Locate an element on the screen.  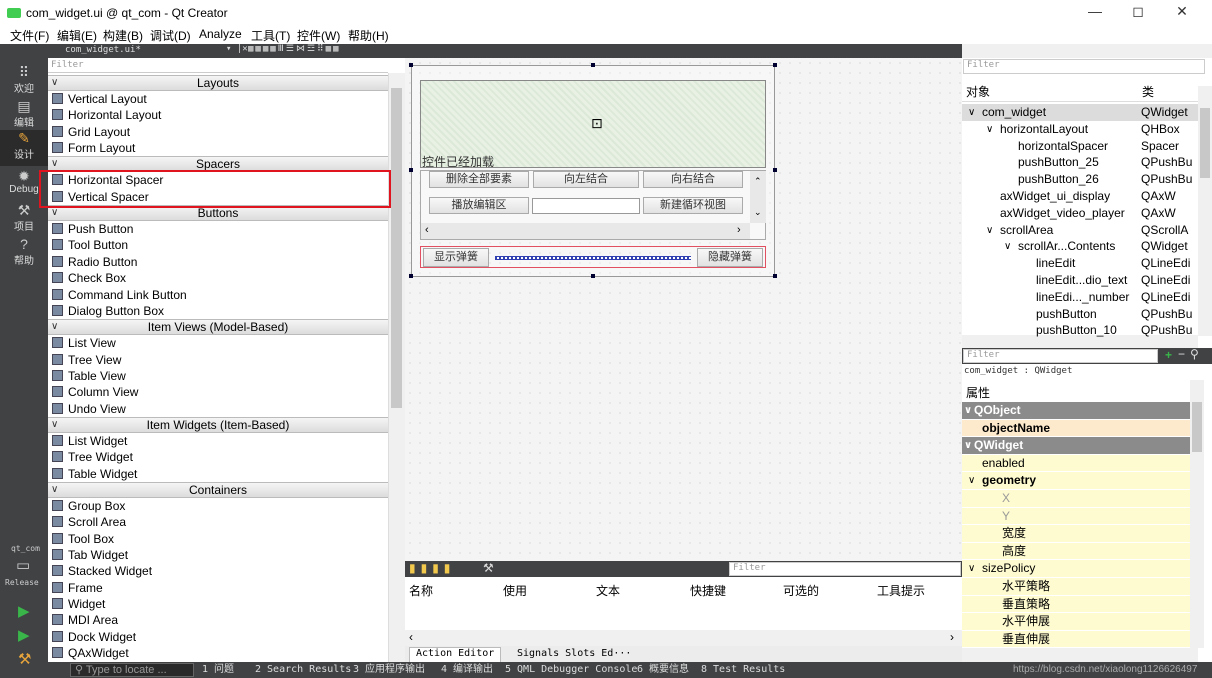
mode-welcome: ⠿ 欢迎 is located at coordinates (24, 82).